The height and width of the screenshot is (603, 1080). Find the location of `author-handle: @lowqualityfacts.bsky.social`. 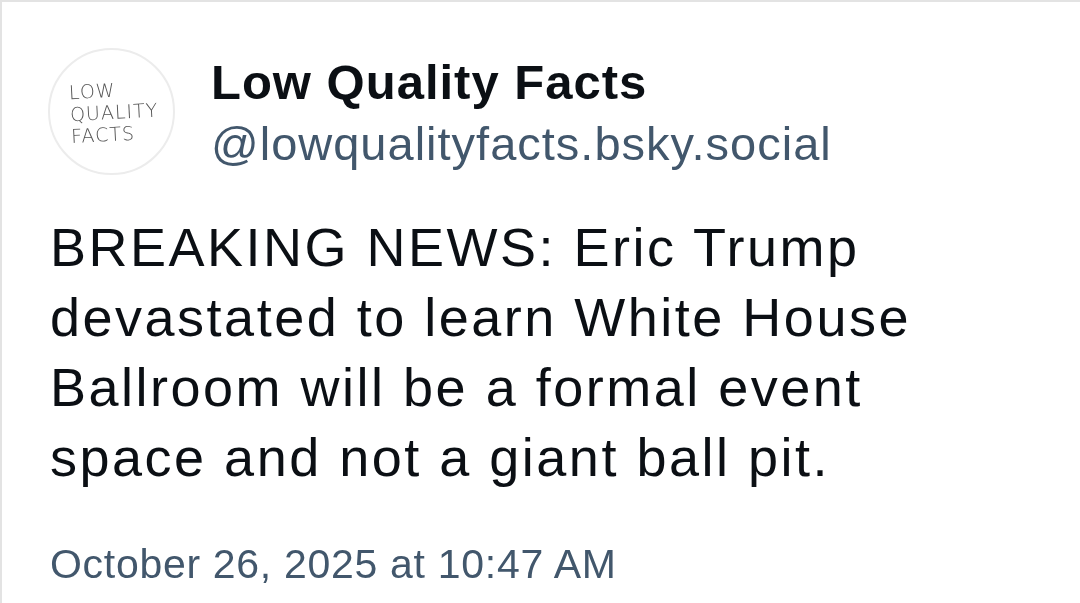

author-handle: @lowqualityfacts.bsky.social is located at coordinates (521, 144).